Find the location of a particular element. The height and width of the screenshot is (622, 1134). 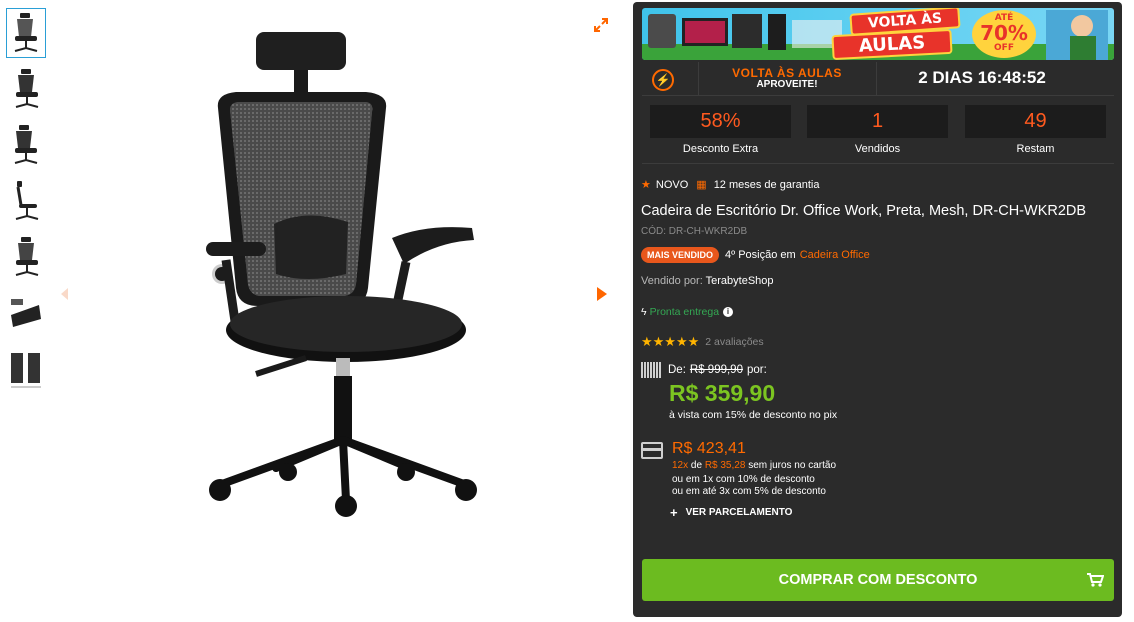

buy-button: COMPRAR COM DESCONTO is located at coordinates (878, 580).